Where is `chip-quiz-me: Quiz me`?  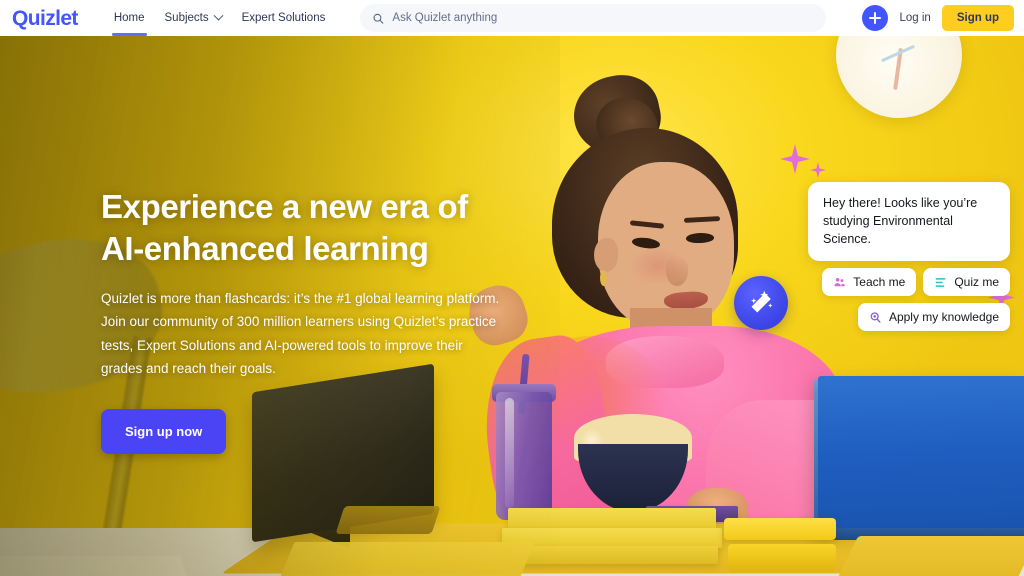 chip-quiz-me: Quiz me is located at coordinates (966, 282).